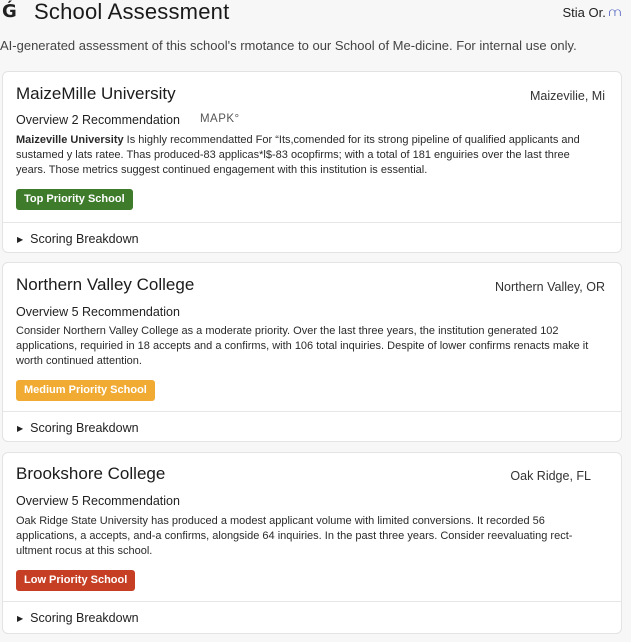 The height and width of the screenshot is (642, 631). I want to click on recommendation-label: Overview 2 Recommendation, so click(98, 120).